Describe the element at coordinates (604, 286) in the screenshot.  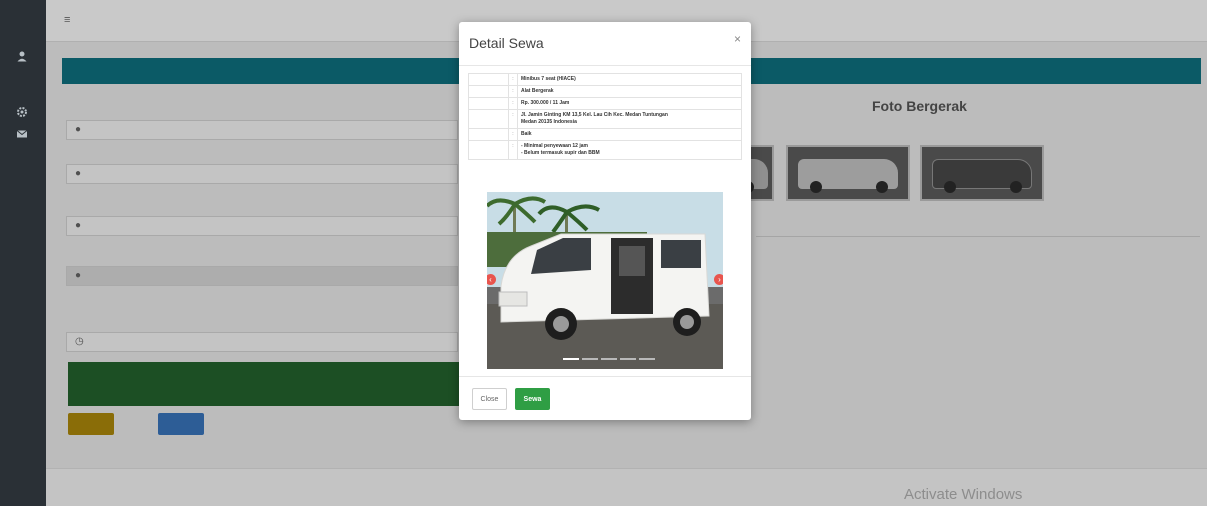
I see `white-van-photo` at that location.